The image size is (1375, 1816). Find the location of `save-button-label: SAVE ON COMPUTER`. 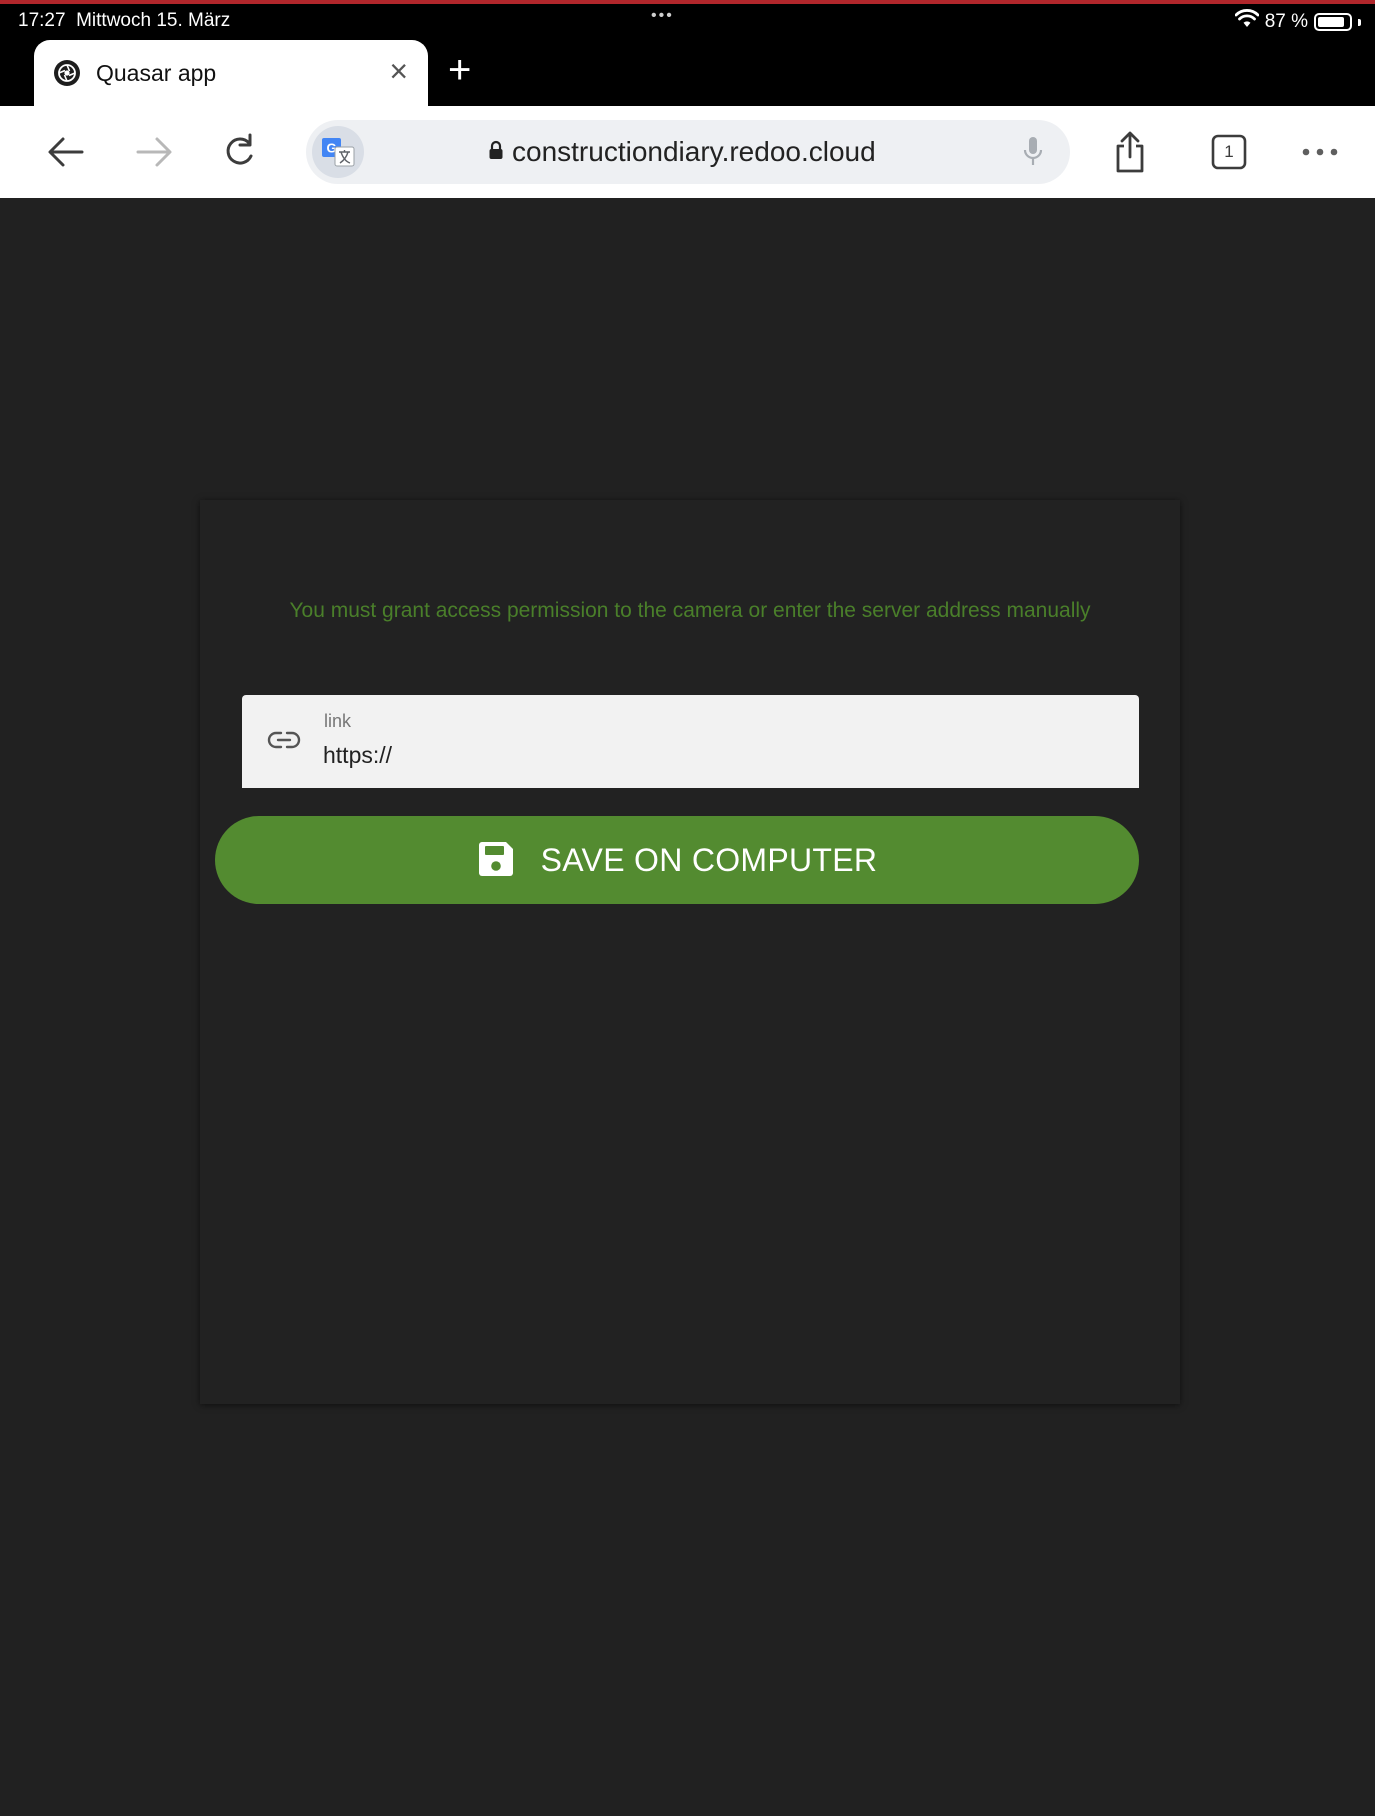

save-button-label: SAVE ON COMPUTER is located at coordinates (709, 859).